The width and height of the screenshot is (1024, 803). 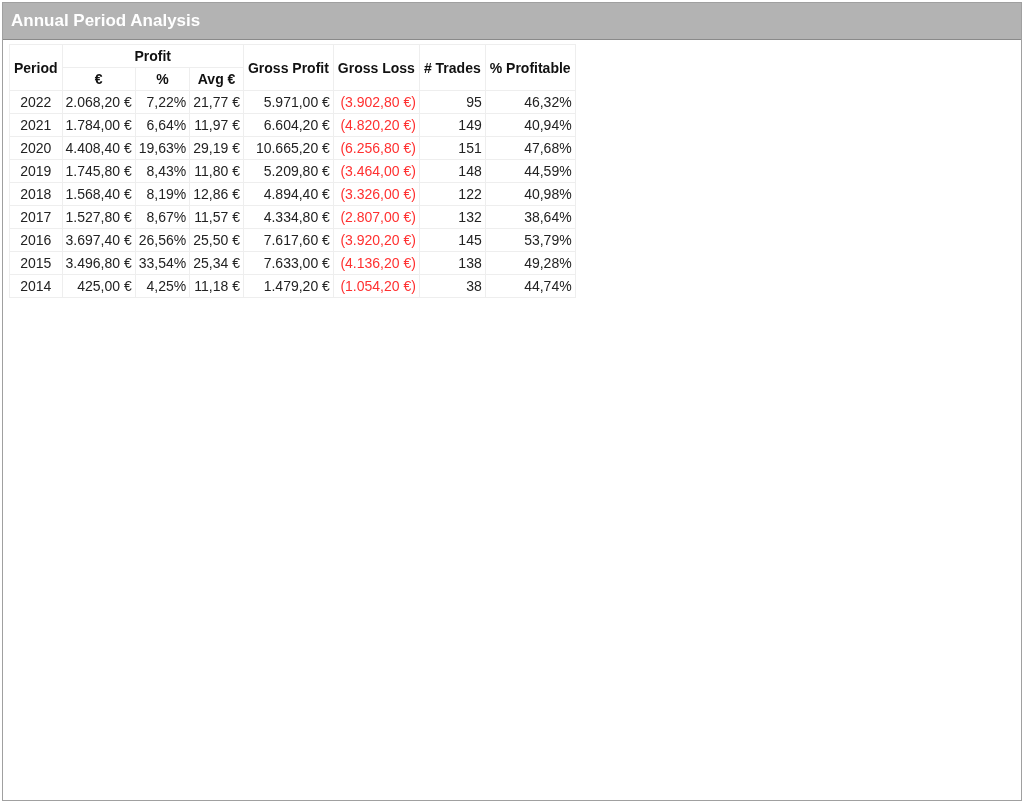 What do you see at coordinates (288, 217) in the screenshot?
I see `table-cell: 4.334,80 €` at bounding box center [288, 217].